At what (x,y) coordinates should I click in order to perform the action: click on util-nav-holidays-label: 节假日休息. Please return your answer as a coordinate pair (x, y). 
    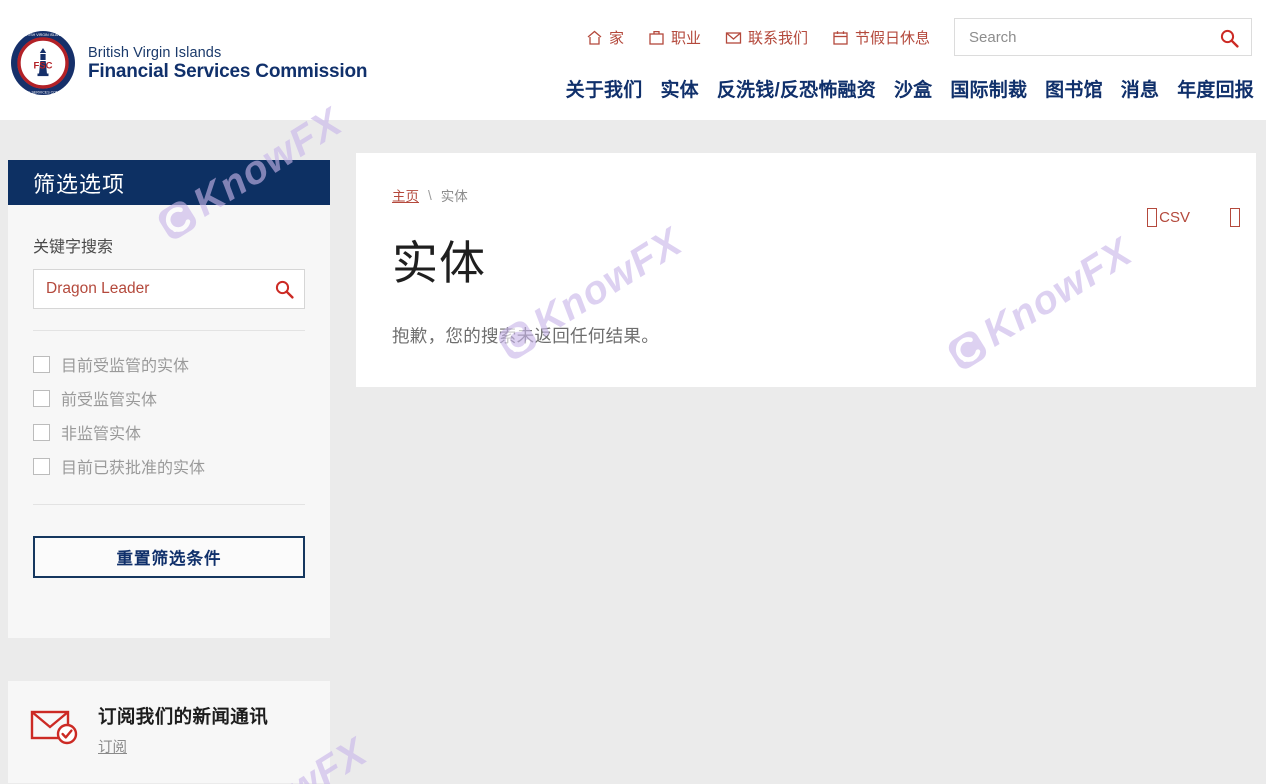
    Looking at the image, I should click on (892, 38).